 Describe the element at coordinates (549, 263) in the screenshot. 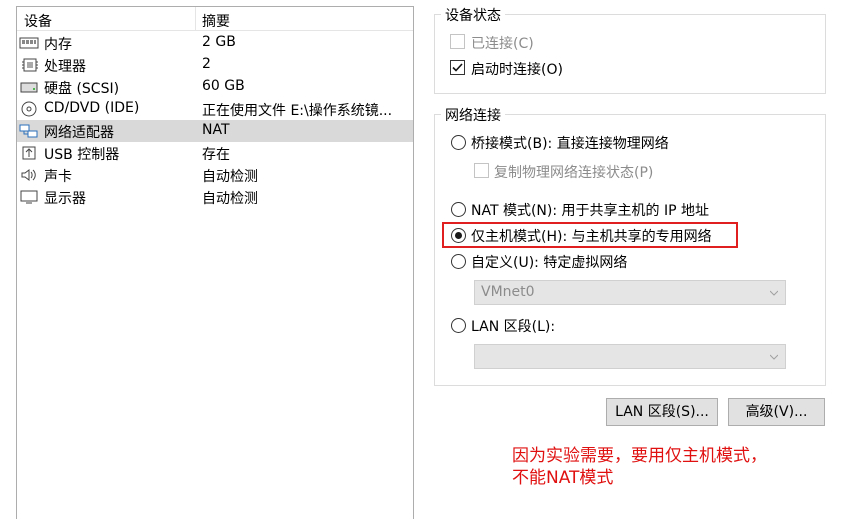

I see `custom-label: 自定义(U): 特定虚拟网络` at that location.